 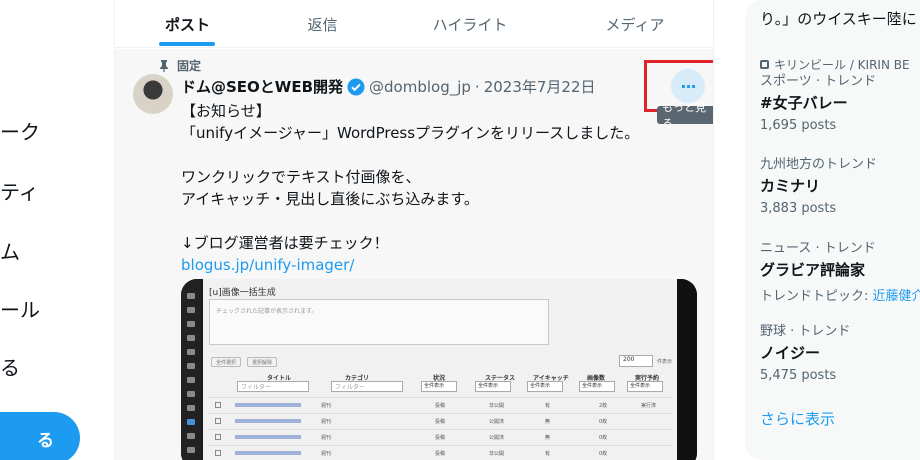 What do you see at coordinates (273, 386) in the screenshot?
I see `title-filter: フィルター` at bounding box center [273, 386].